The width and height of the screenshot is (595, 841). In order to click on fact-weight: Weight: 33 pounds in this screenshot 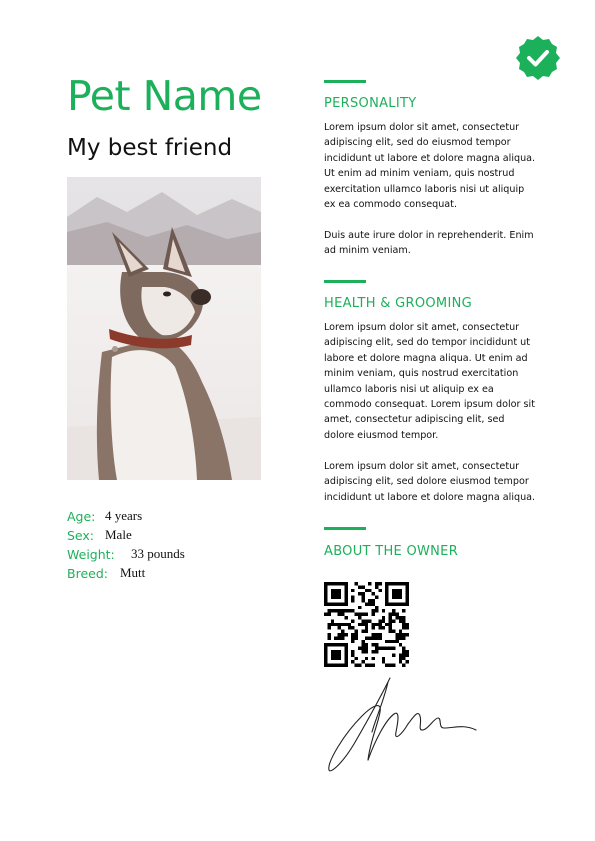, I will do `click(177, 554)`.